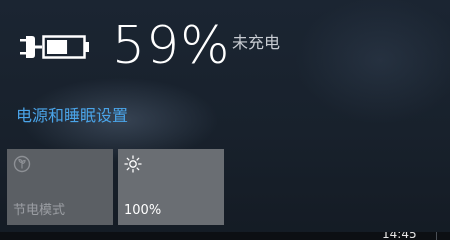 Image resolution: width=450 pixels, height=240 pixels. What do you see at coordinates (171, 187) in the screenshot?
I see `brightness-tile: 100%` at bounding box center [171, 187].